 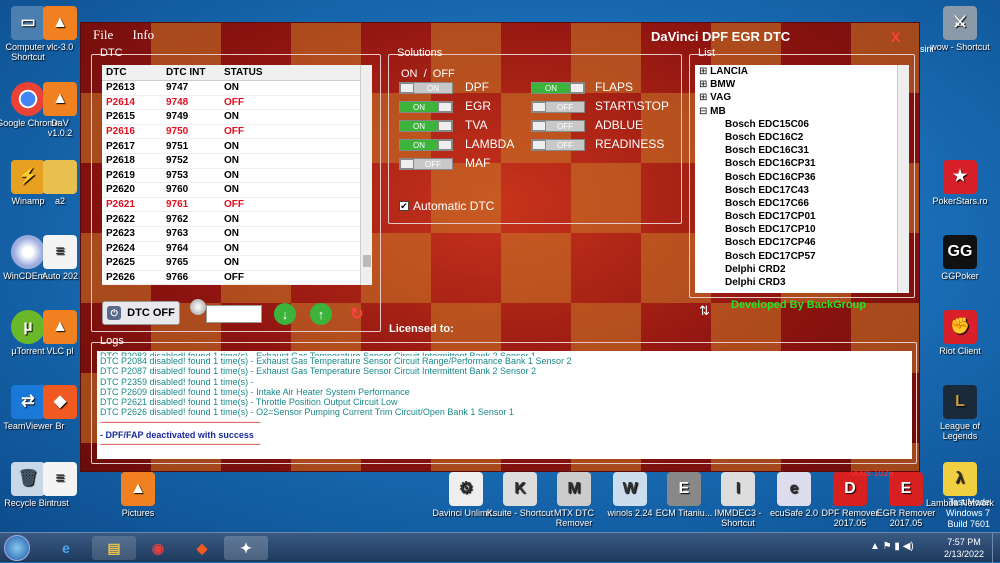 What do you see at coordinates (903, 179) in the screenshot?
I see `tree-scrollbar` at bounding box center [903, 179].